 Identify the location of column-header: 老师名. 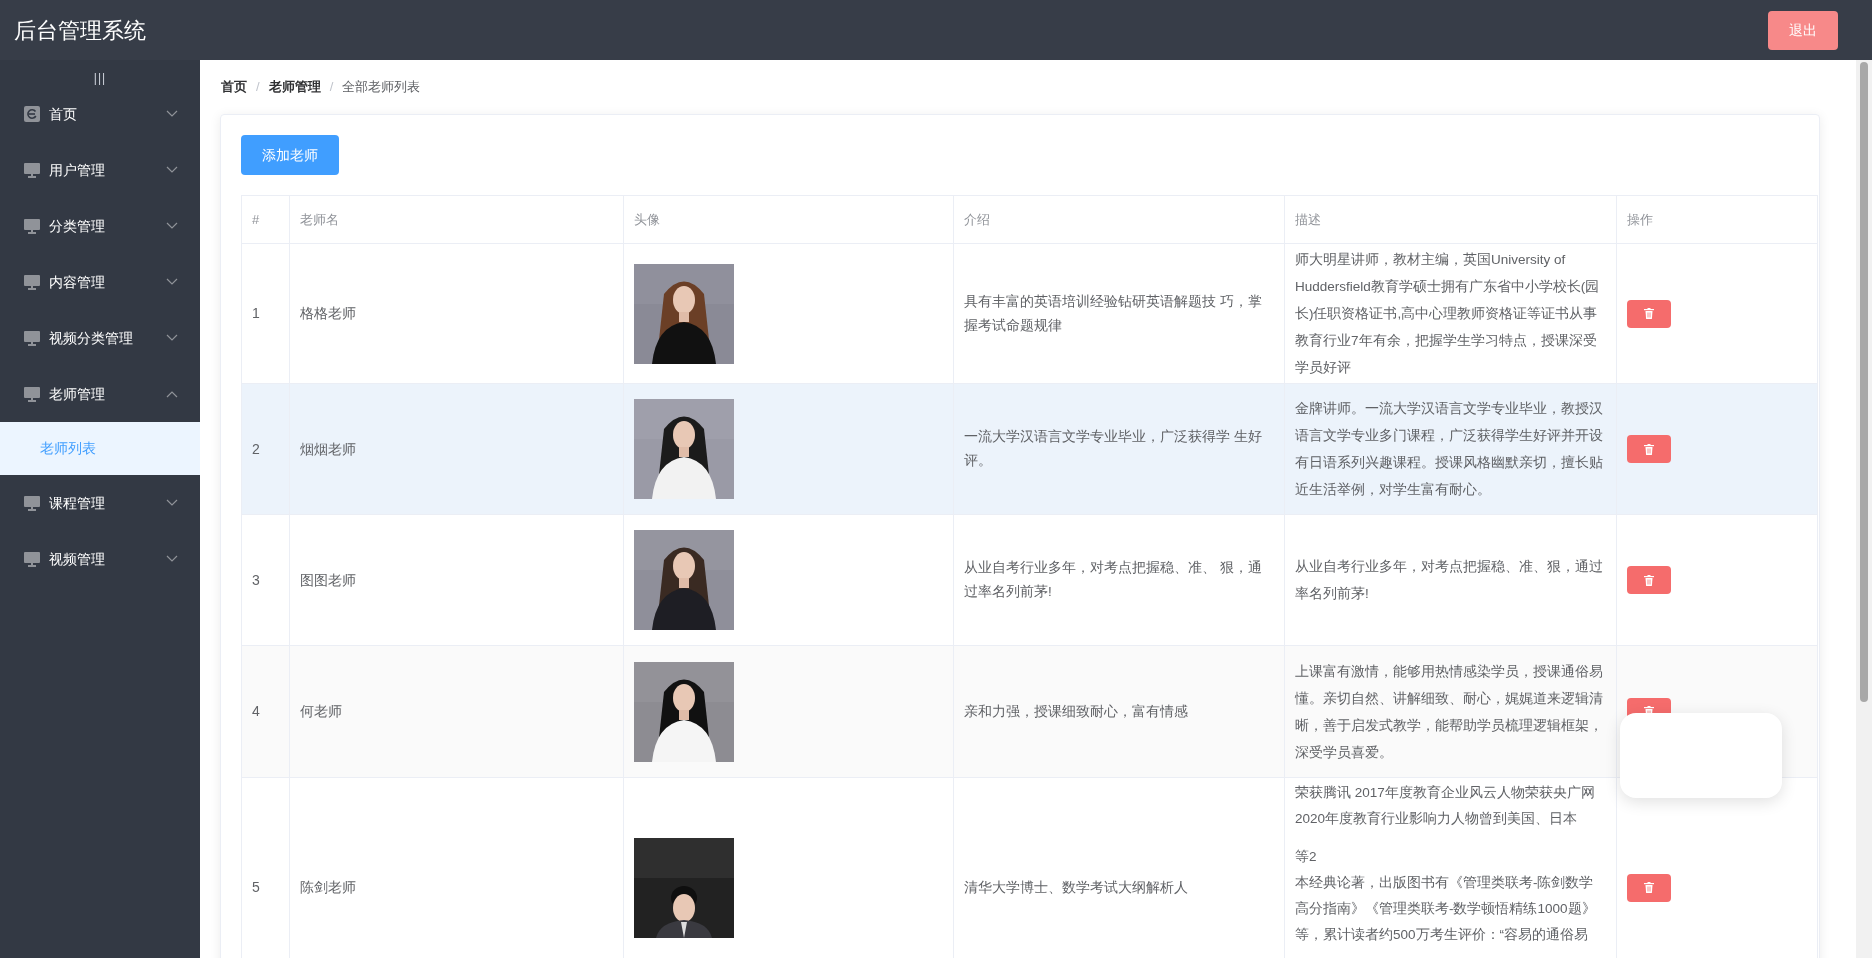
(456, 219).